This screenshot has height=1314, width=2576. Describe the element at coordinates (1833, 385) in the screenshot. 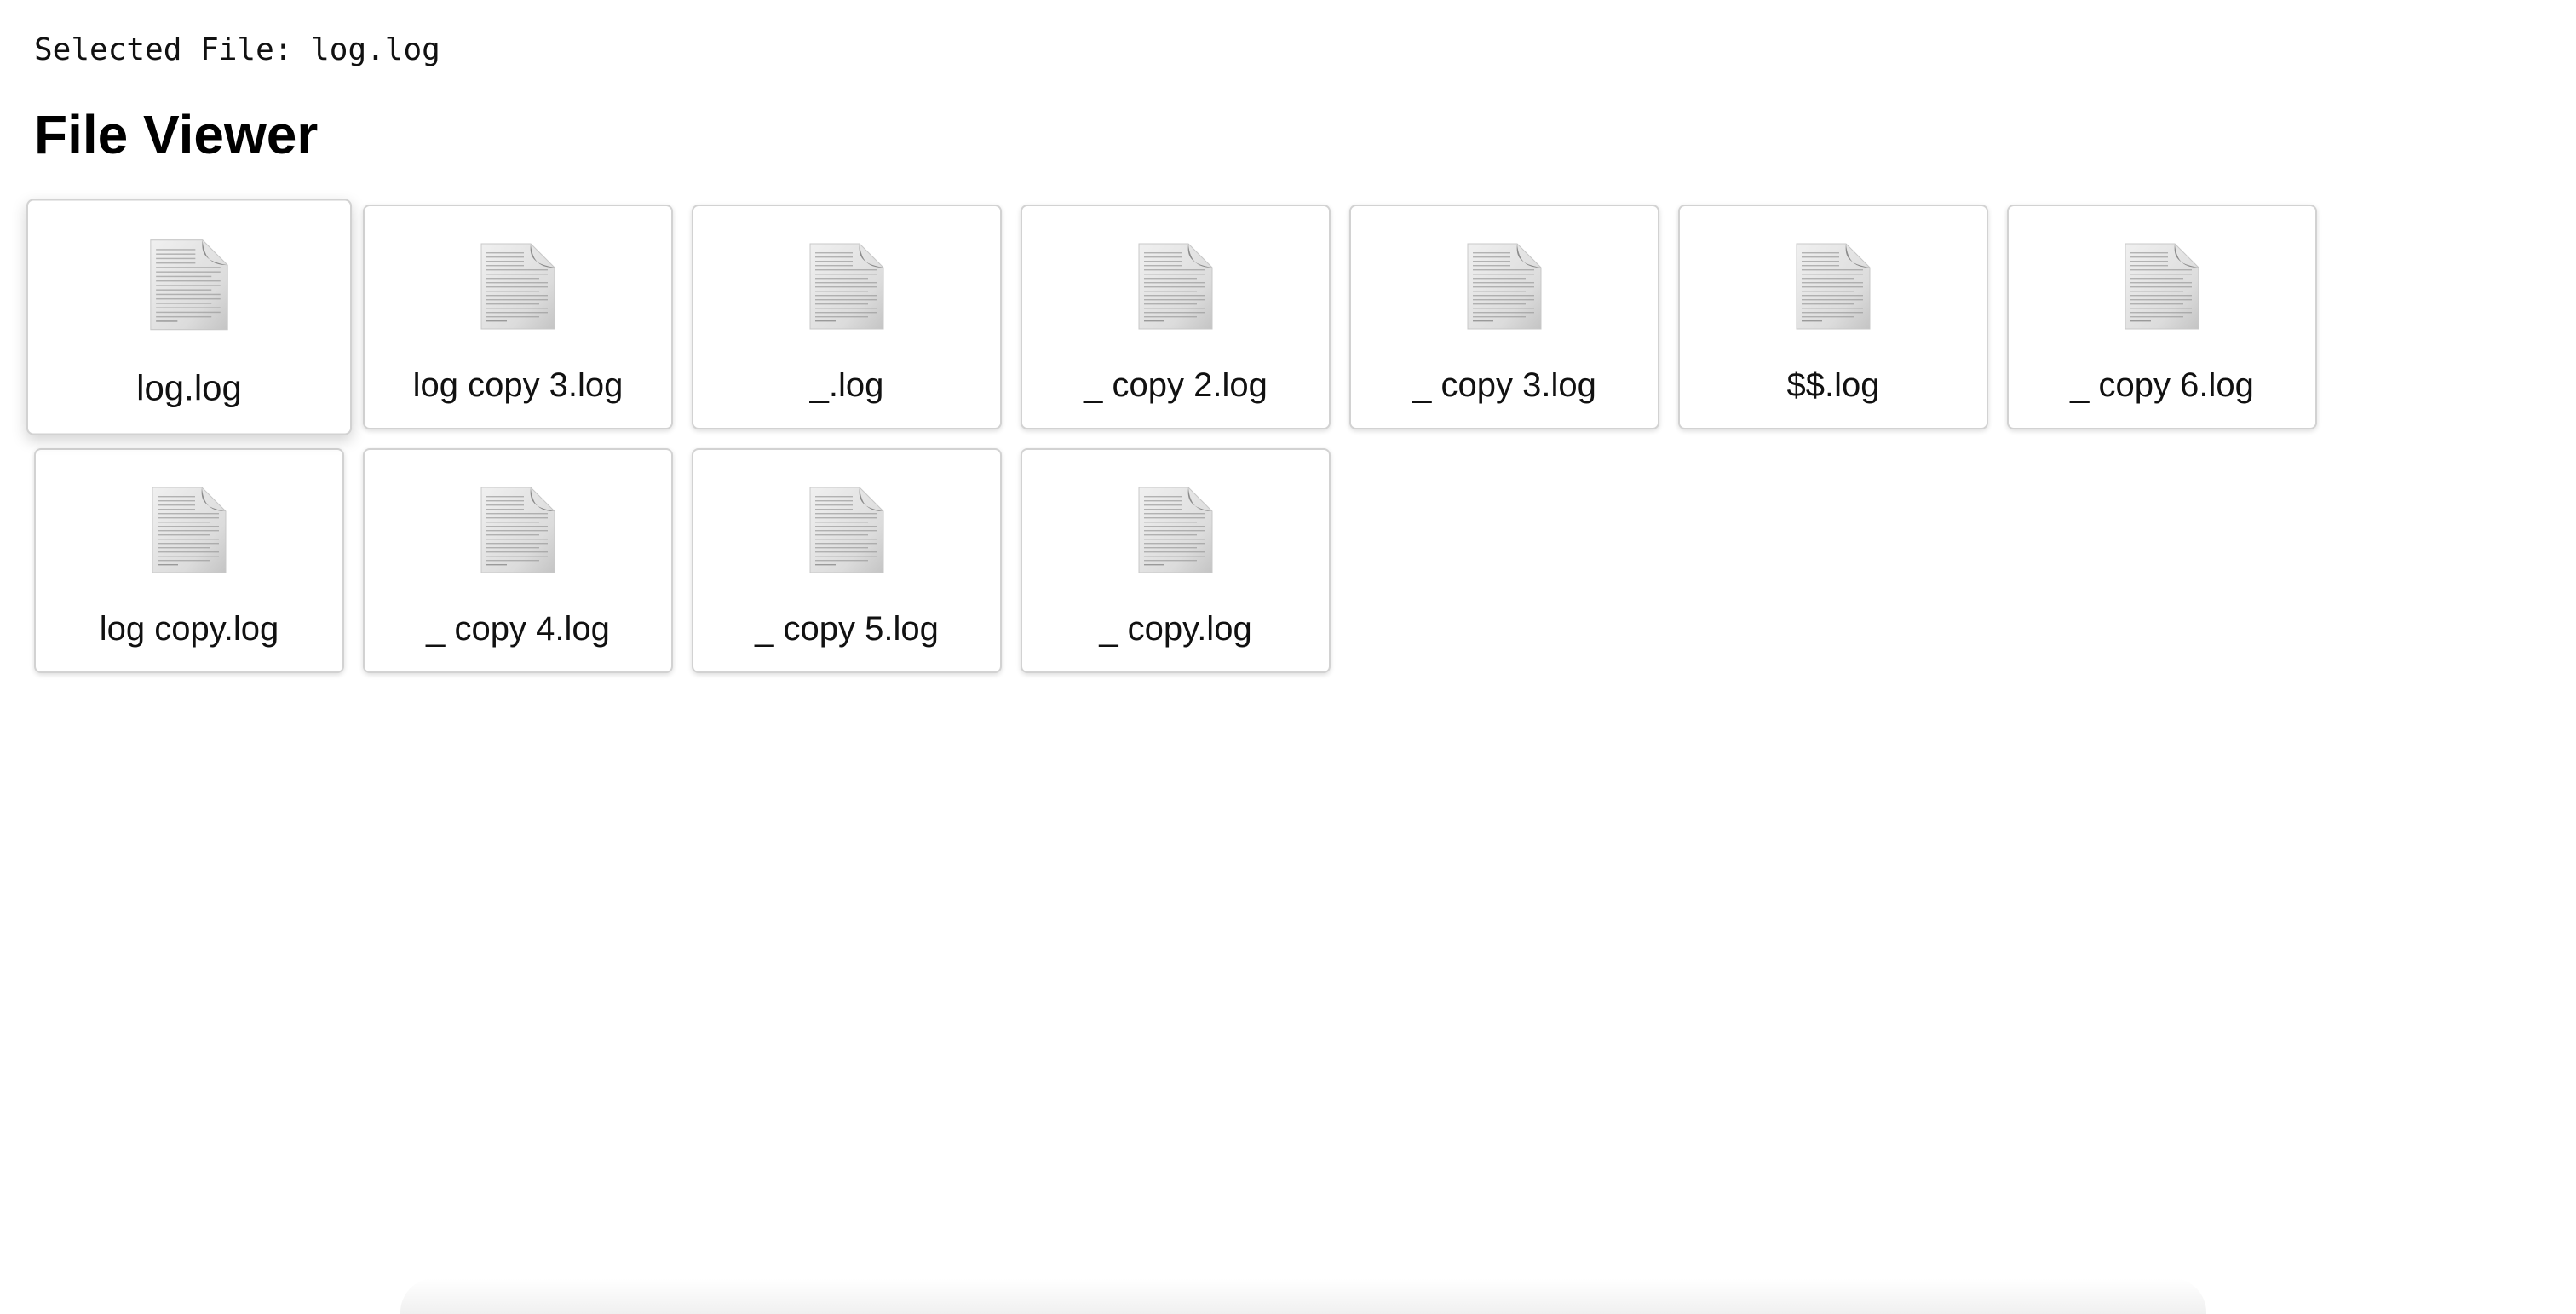

I see `file-name: $$.log` at that location.